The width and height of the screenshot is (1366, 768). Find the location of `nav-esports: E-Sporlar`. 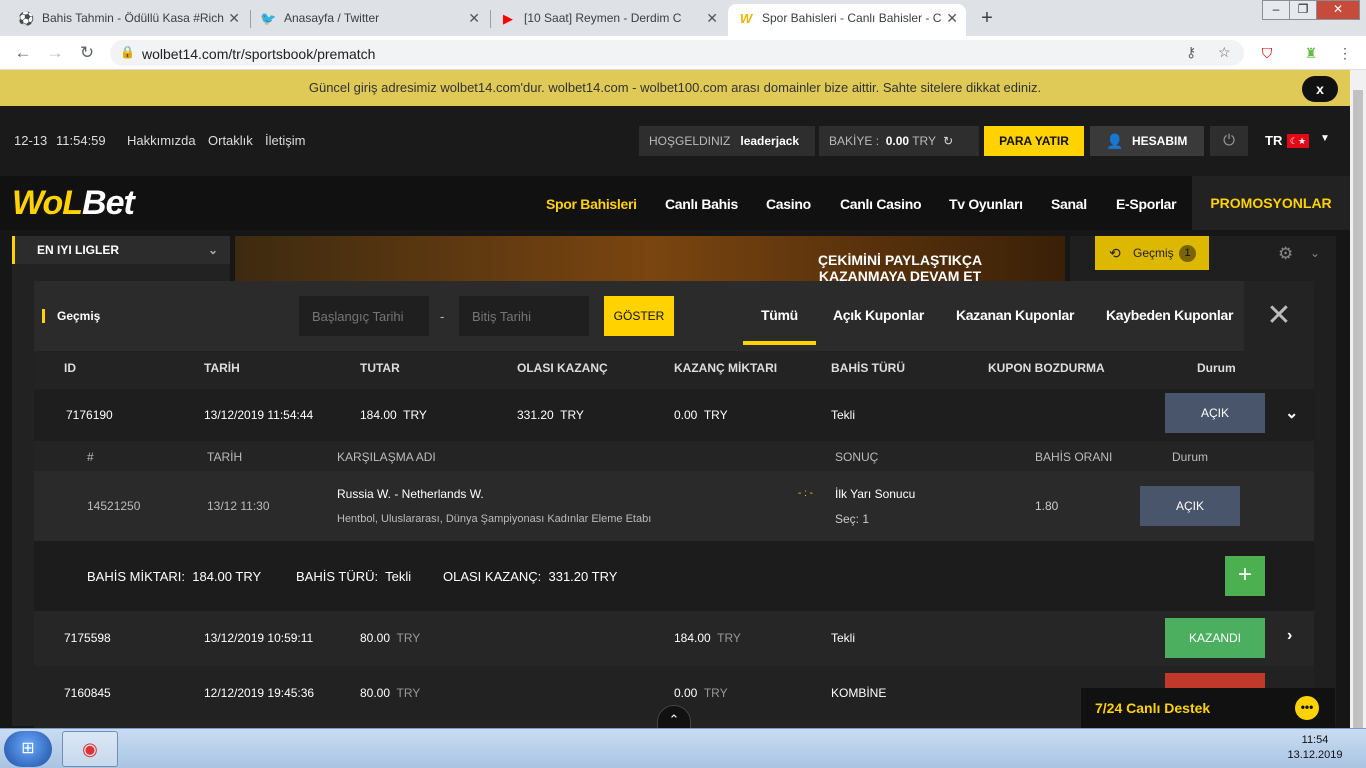

nav-esports: E-Sporlar is located at coordinates (1146, 204).